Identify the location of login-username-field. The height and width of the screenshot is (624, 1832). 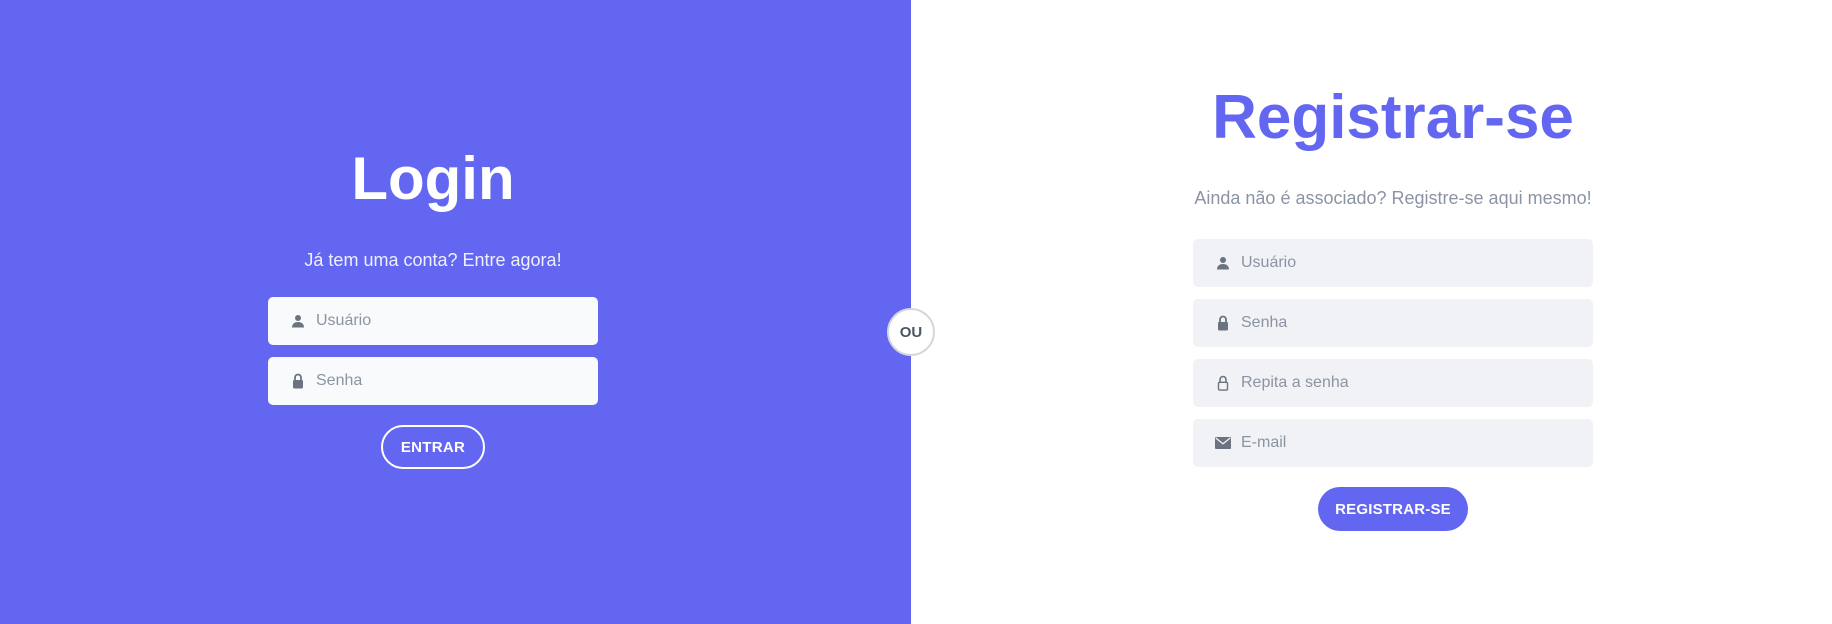
(433, 321).